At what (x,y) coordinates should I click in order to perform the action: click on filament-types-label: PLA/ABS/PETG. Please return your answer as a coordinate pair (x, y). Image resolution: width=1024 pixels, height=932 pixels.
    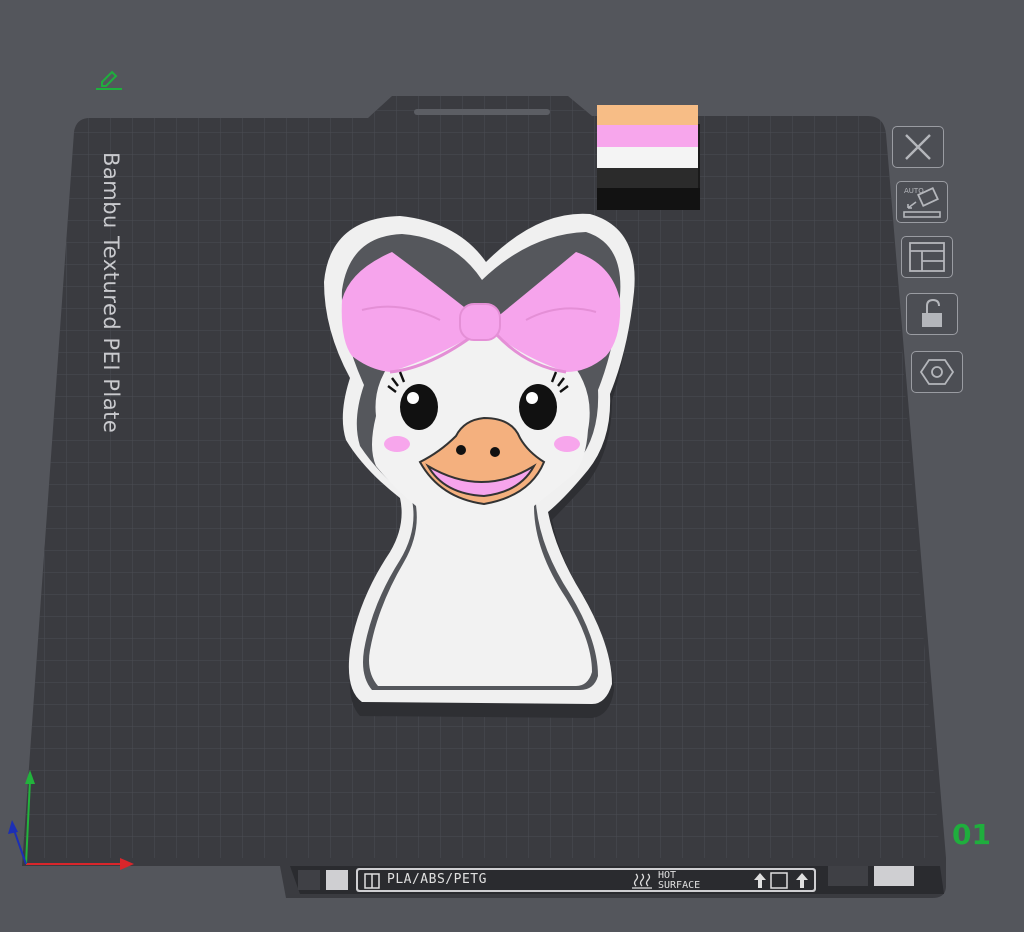
    Looking at the image, I should click on (437, 879).